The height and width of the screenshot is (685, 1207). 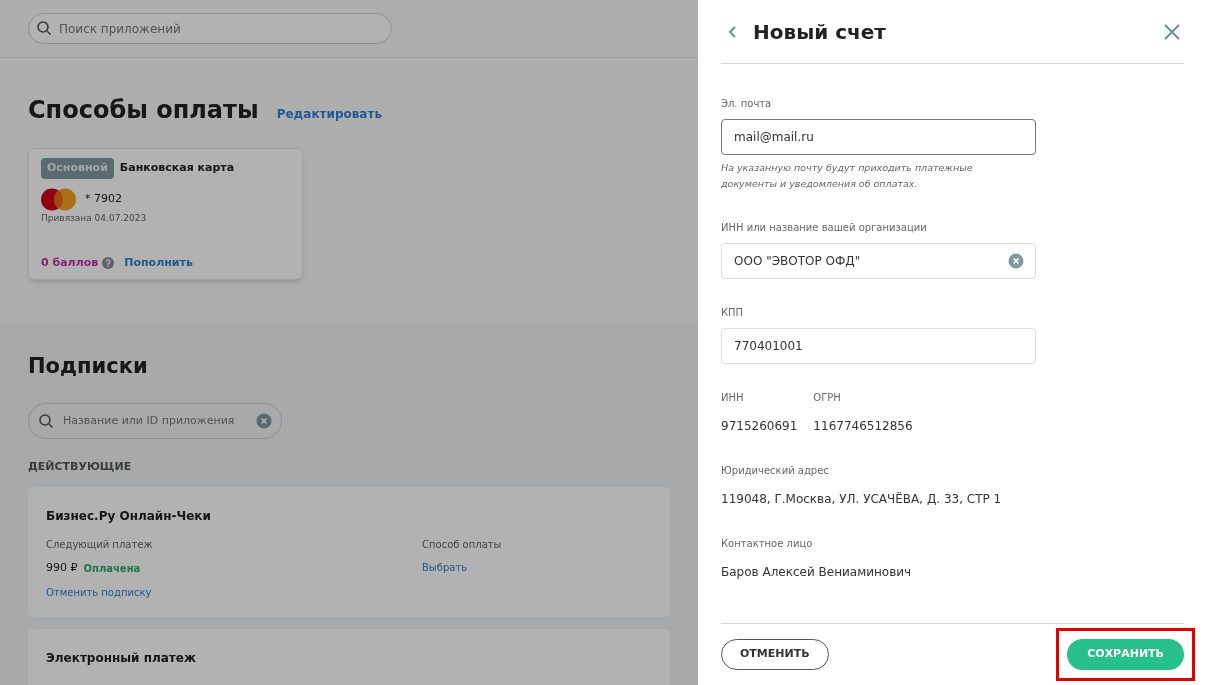 I want to click on back-button, so click(x=733, y=31).